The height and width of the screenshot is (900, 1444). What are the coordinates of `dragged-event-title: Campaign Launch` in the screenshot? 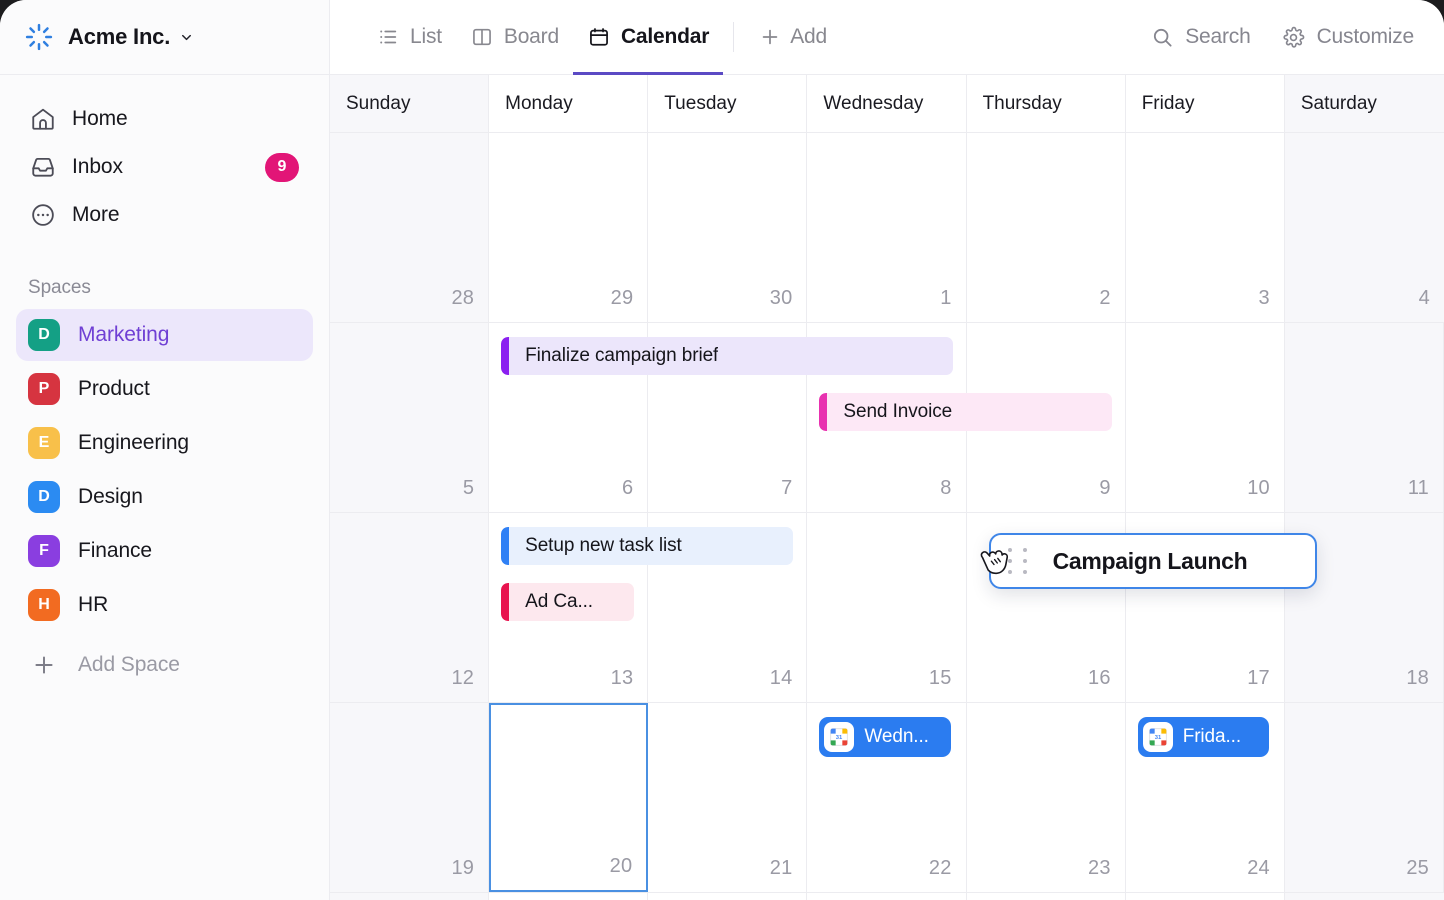 It's located at (1150, 560).